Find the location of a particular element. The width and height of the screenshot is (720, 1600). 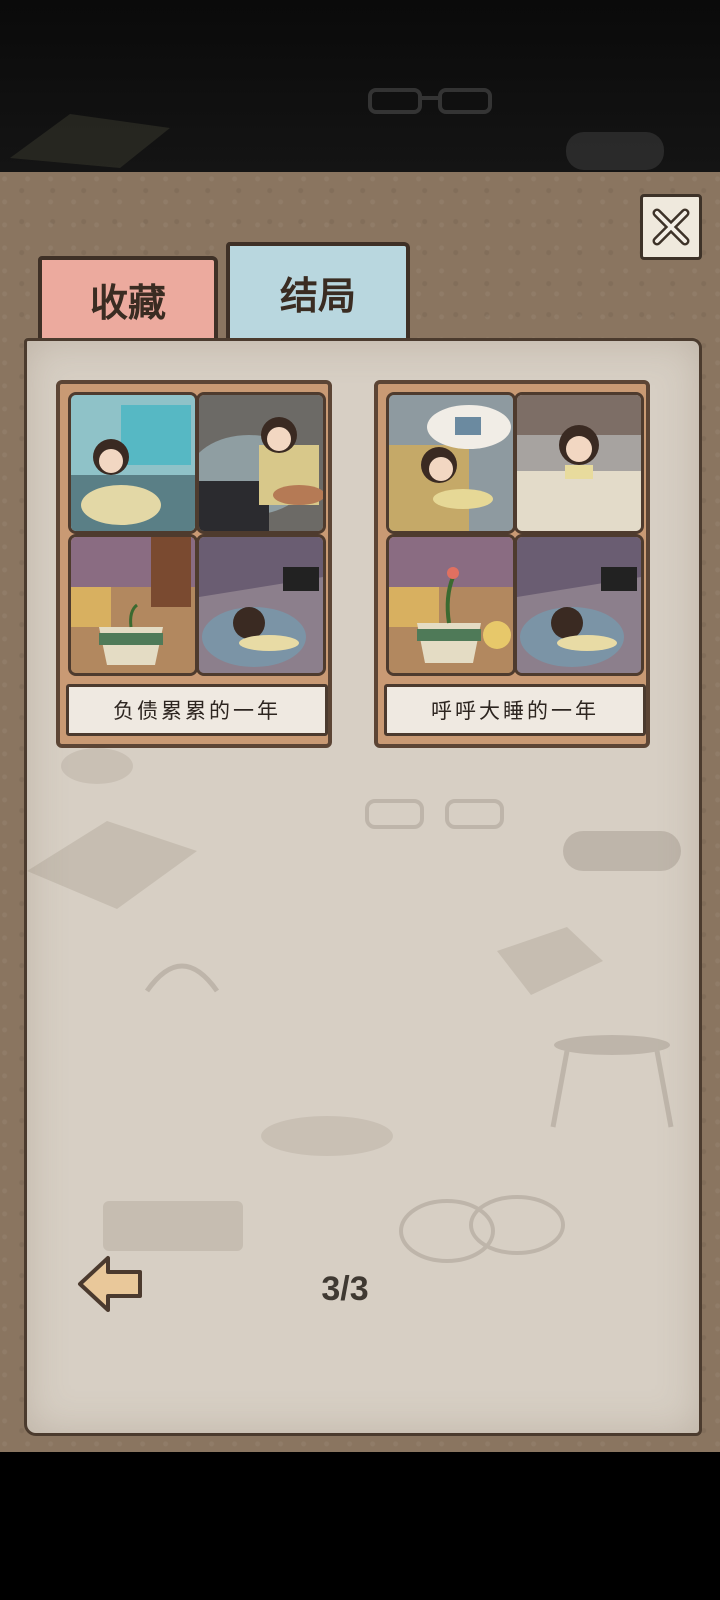

stool-decoration is located at coordinates (612, 1081).